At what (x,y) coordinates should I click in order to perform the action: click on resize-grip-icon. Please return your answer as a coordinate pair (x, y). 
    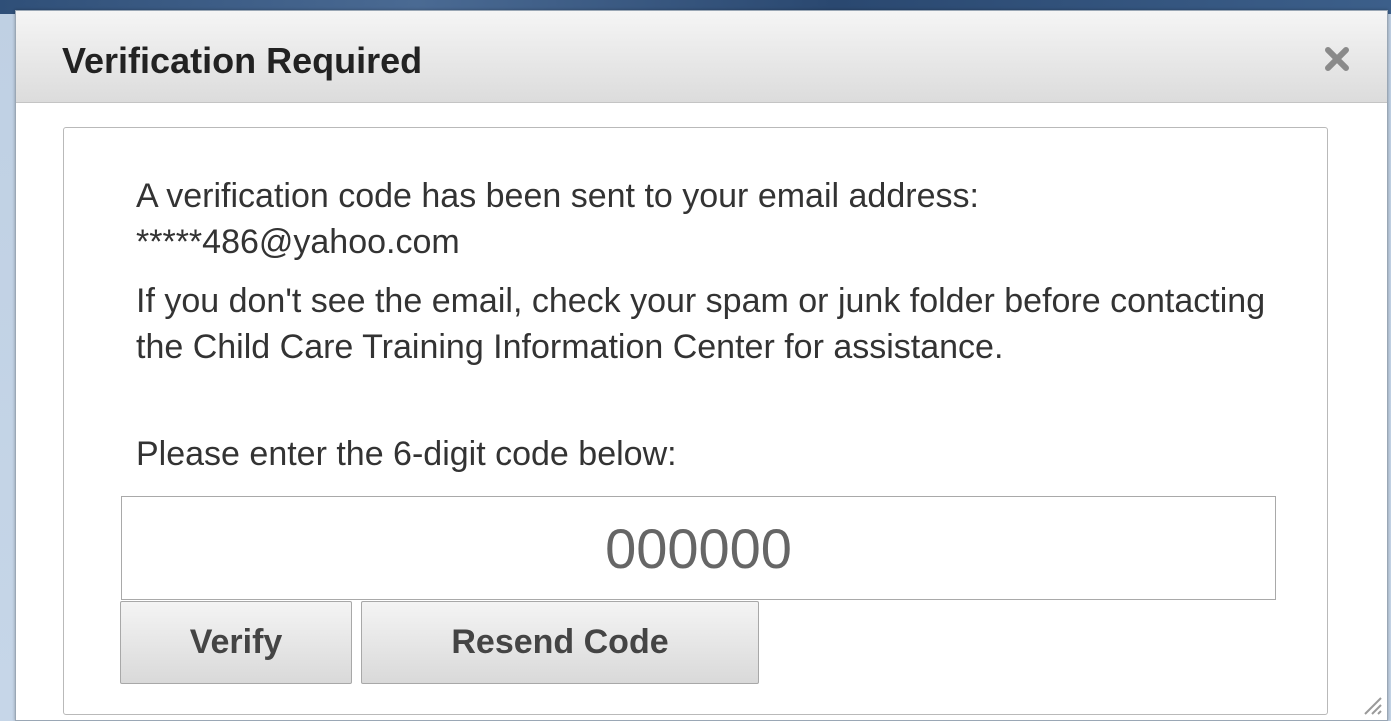
    Looking at the image, I should click on (1370, 703).